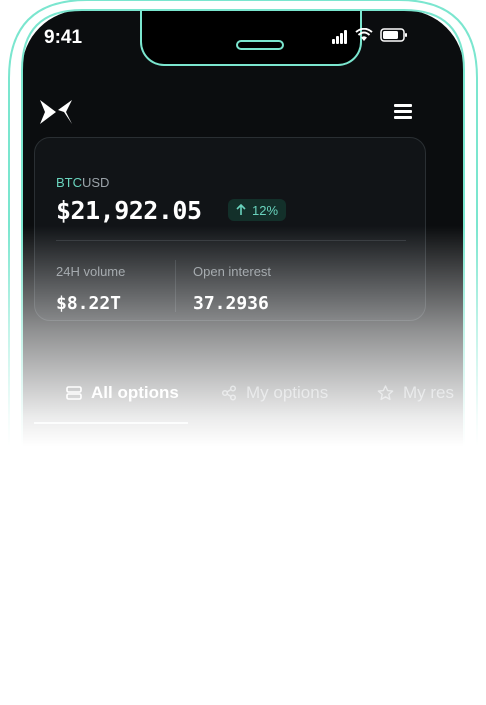 The width and height of the screenshot is (486, 705). What do you see at coordinates (241, 209) in the screenshot?
I see `arrow-up-icon` at bounding box center [241, 209].